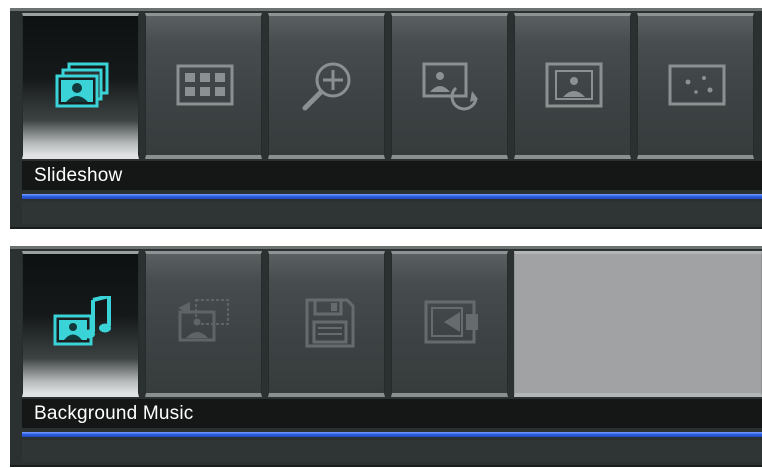  I want to click on thumbnail-view-button, so click(203, 86).